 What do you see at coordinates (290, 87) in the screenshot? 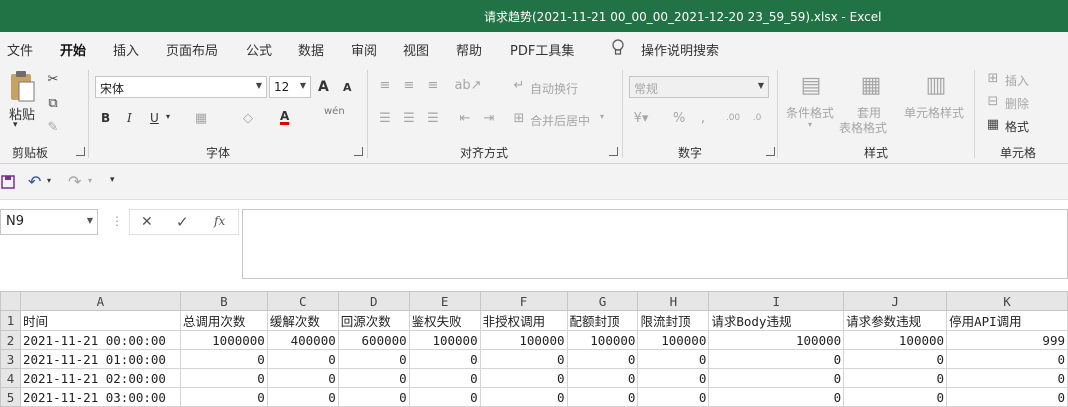
I see `font-size-select: 12 ▼` at bounding box center [290, 87].